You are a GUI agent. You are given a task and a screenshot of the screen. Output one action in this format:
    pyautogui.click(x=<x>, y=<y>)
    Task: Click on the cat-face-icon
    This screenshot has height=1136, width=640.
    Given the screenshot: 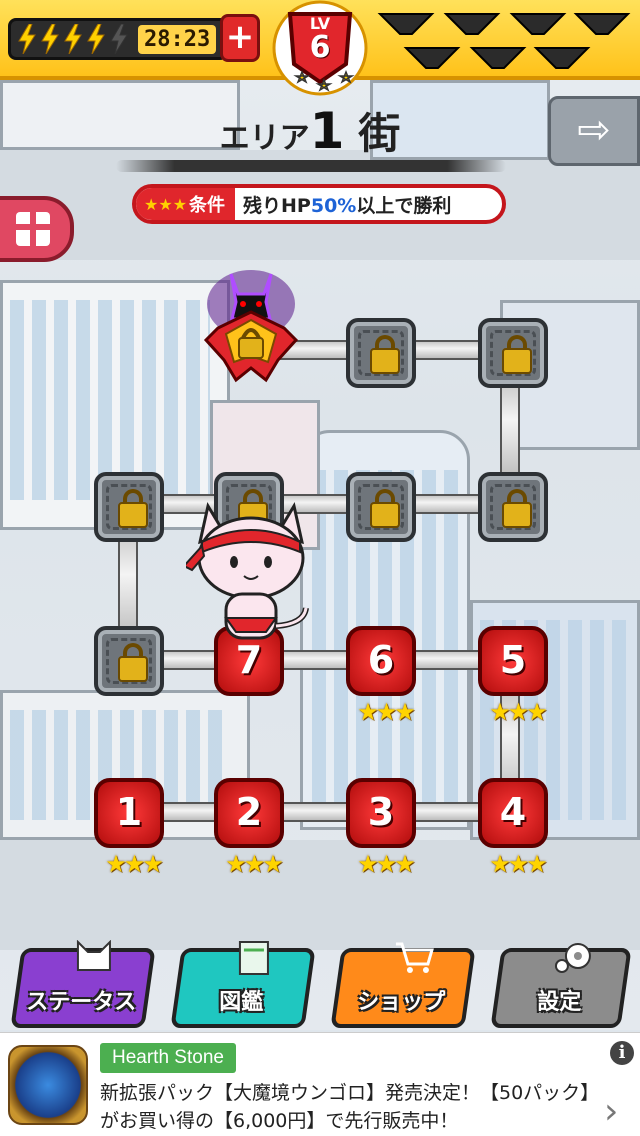 What is the action you would take?
    pyautogui.click(x=94, y=959)
    